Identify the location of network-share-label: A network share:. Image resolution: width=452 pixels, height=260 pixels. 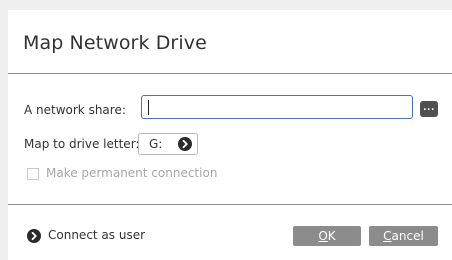
(75, 110).